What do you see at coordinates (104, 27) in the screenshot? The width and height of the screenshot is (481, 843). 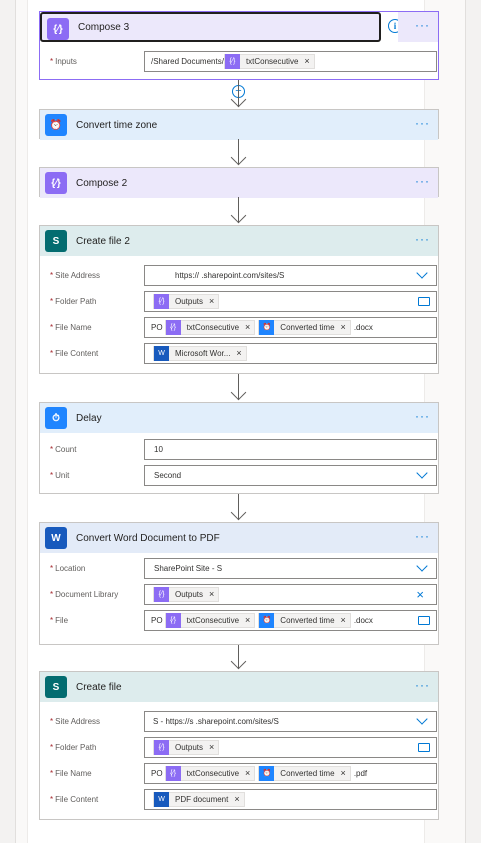 I see `compose3-title: Compose 3` at bounding box center [104, 27].